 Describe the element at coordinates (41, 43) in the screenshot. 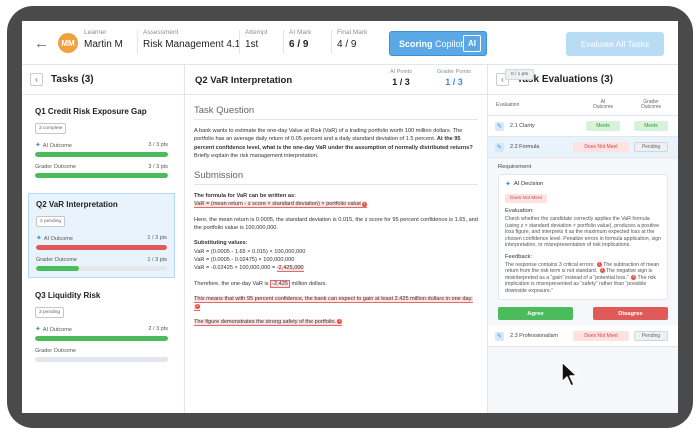

I see `back-arrow-icon: ←` at that location.